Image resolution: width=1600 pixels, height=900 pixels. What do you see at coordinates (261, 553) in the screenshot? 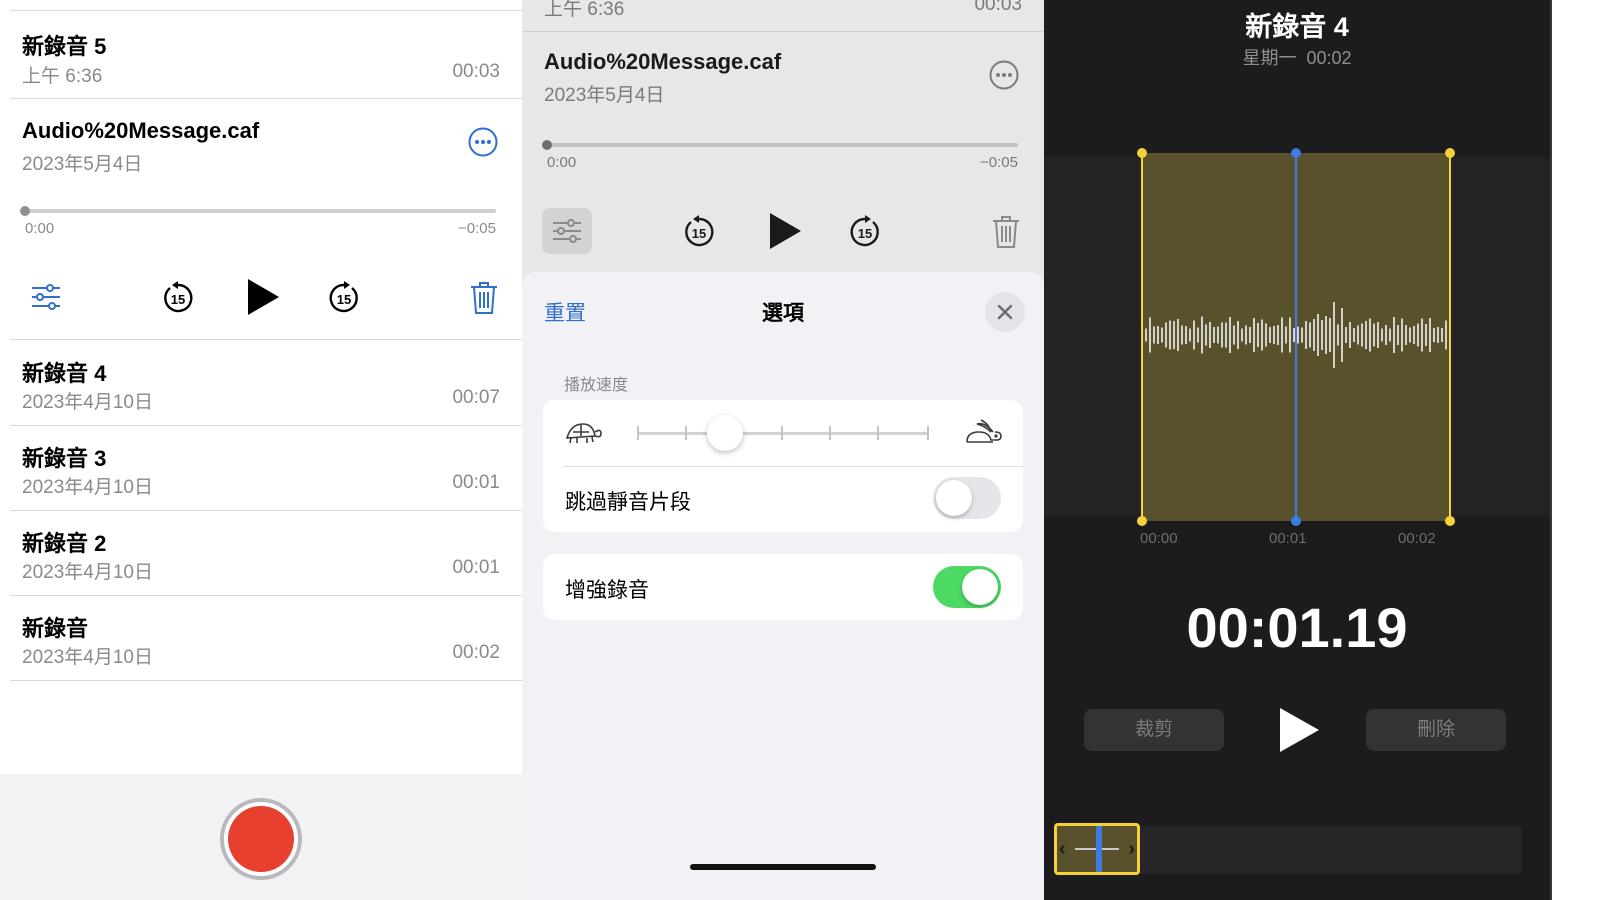
I see `recording-row-2: 新錄音 2 2023年4月10日 00:01` at bounding box center [261, 553].